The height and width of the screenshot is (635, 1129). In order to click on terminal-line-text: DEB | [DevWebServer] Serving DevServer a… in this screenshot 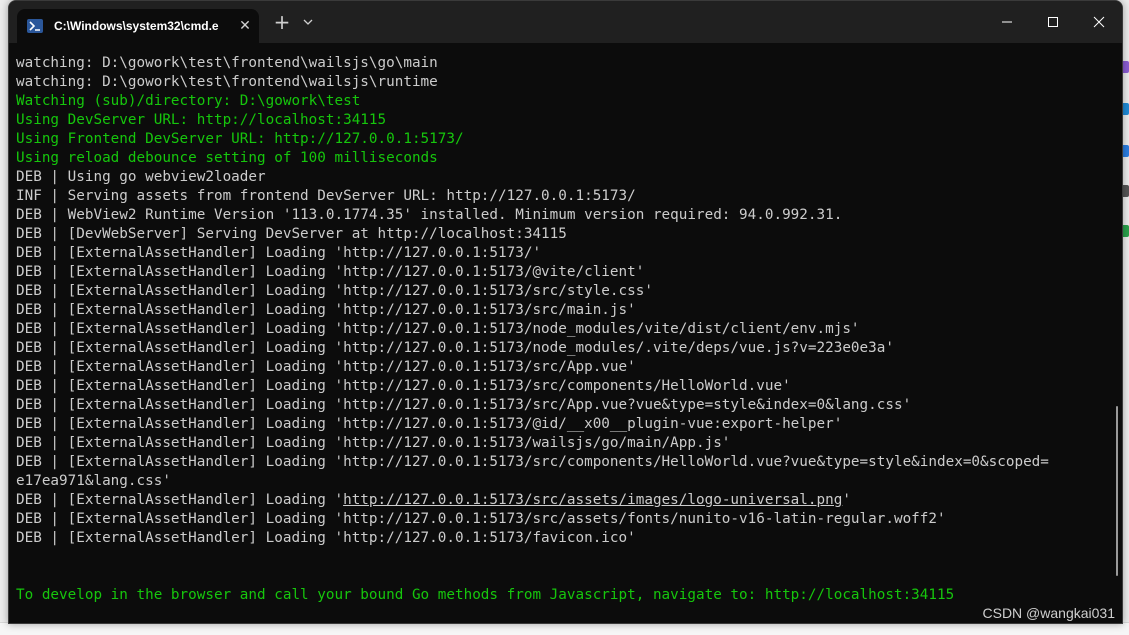, I will do `click(291, 234)`.